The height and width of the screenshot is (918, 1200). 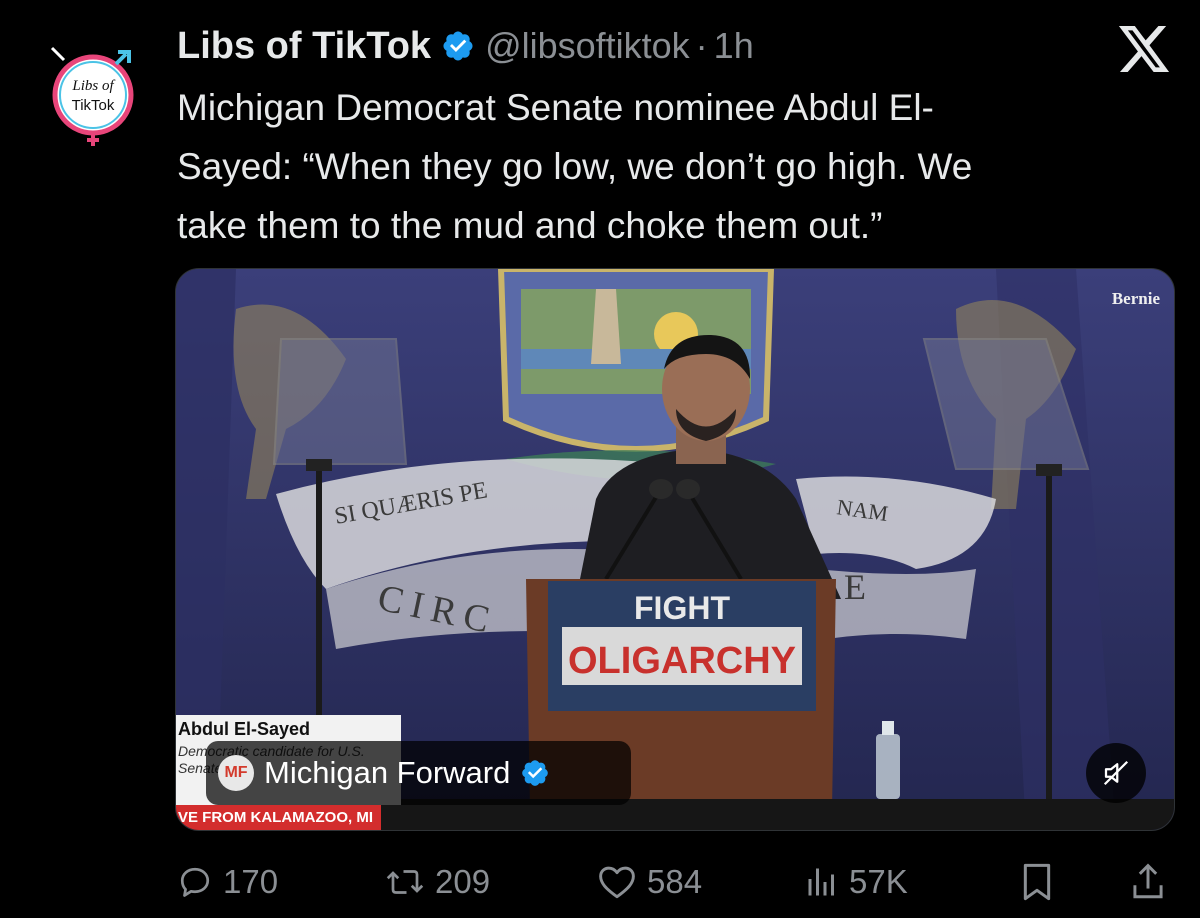 I want to click on tweet-header: Libs of TikTok @libsoftiktok · 1h, so click(x=465, y=46).